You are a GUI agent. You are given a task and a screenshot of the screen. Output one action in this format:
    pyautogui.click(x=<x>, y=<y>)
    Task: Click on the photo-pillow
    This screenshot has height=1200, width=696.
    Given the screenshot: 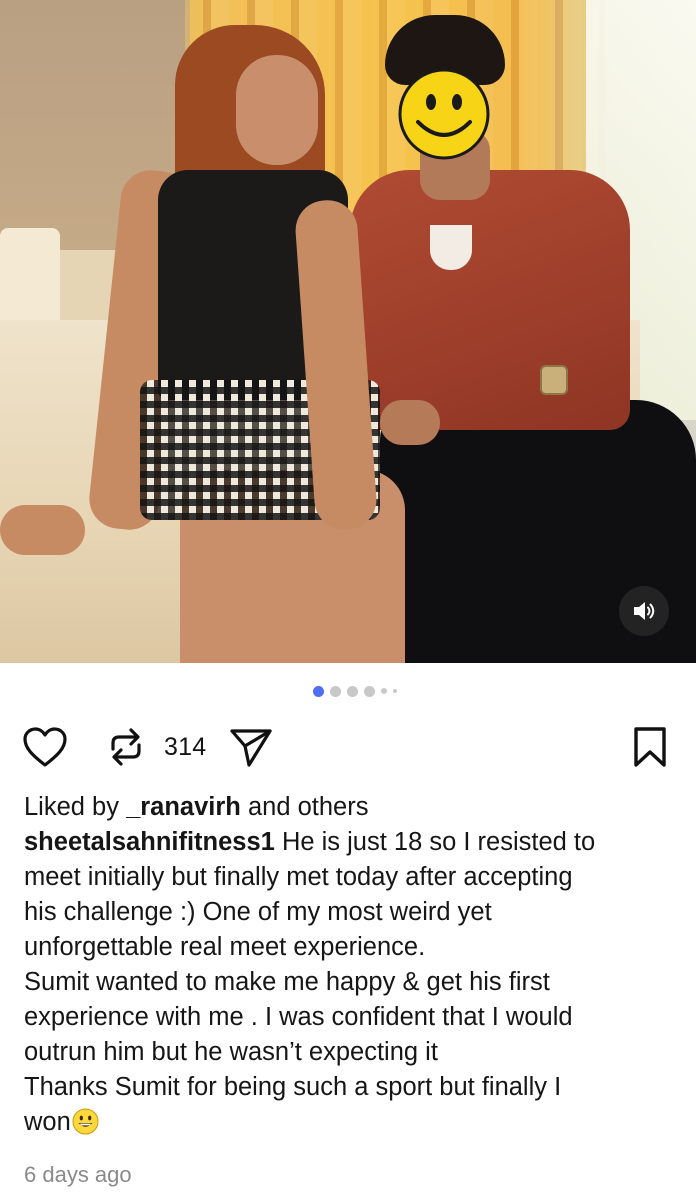 What is the action you would take?
    pyautogui.click(x=30, y=278)
    